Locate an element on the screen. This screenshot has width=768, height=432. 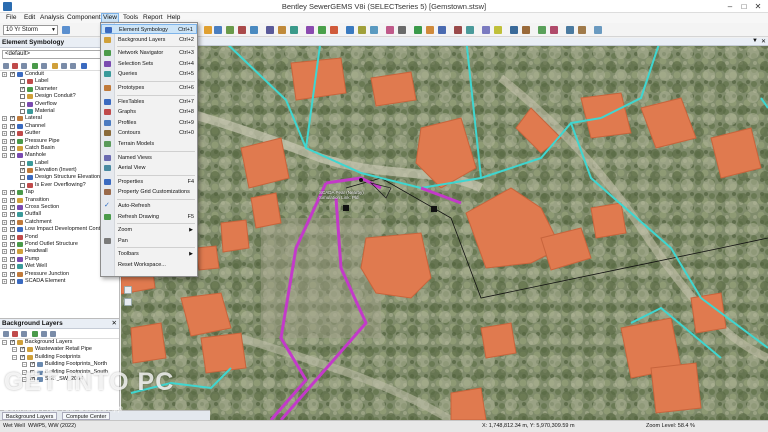
layer-item: − Wastewater Retail Pipe is located at coordinates (59, 350).